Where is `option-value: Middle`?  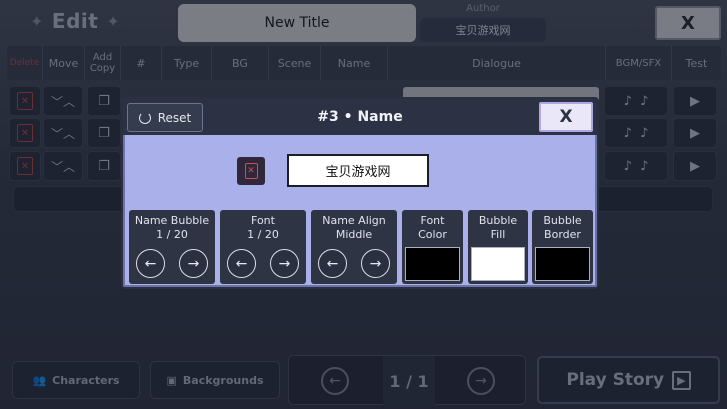 option-value: Middle is located at coordinates (354, 234).